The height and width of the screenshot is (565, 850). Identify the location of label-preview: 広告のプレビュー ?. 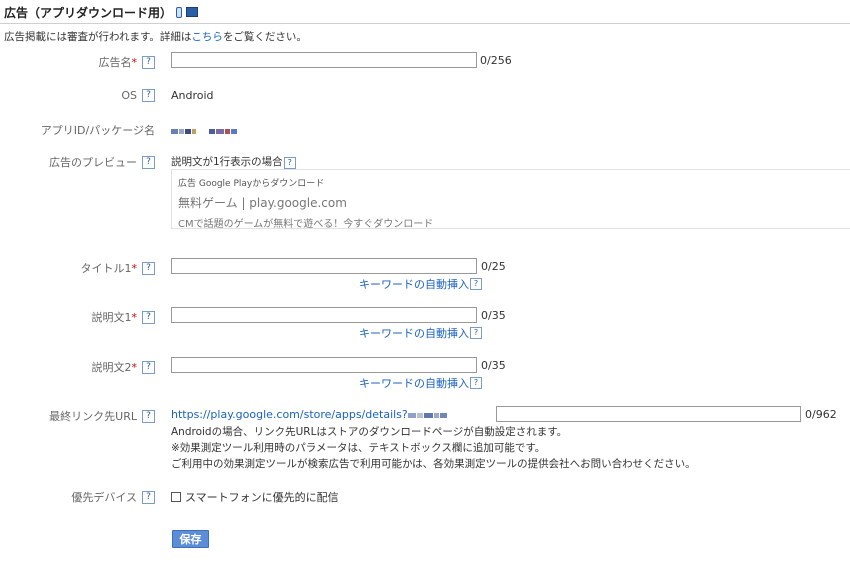
(102, 162).